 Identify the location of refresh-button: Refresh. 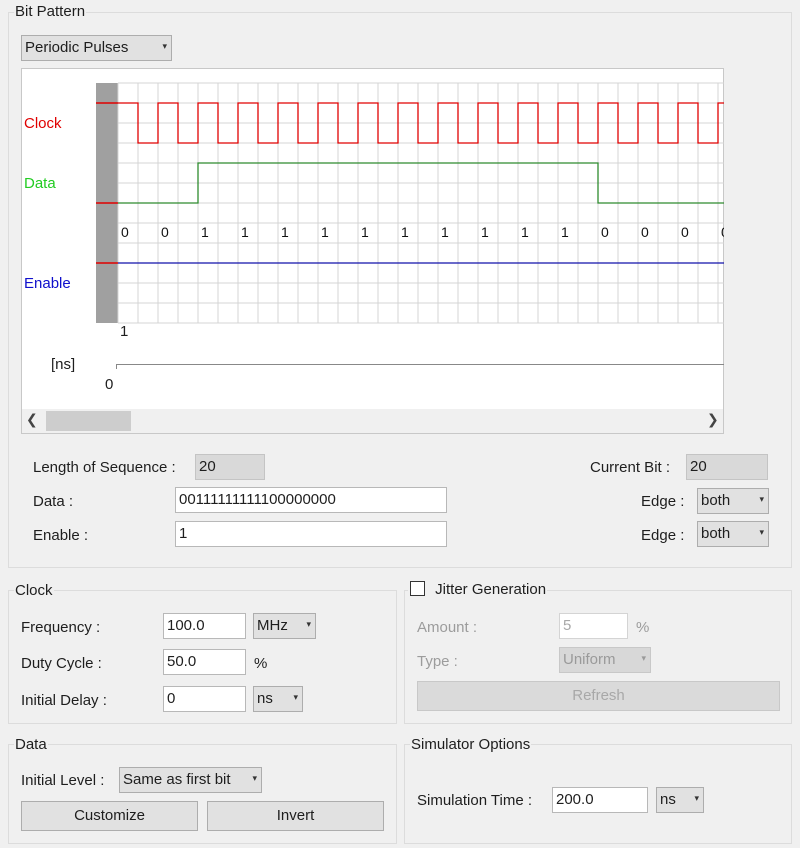
(598, 696).